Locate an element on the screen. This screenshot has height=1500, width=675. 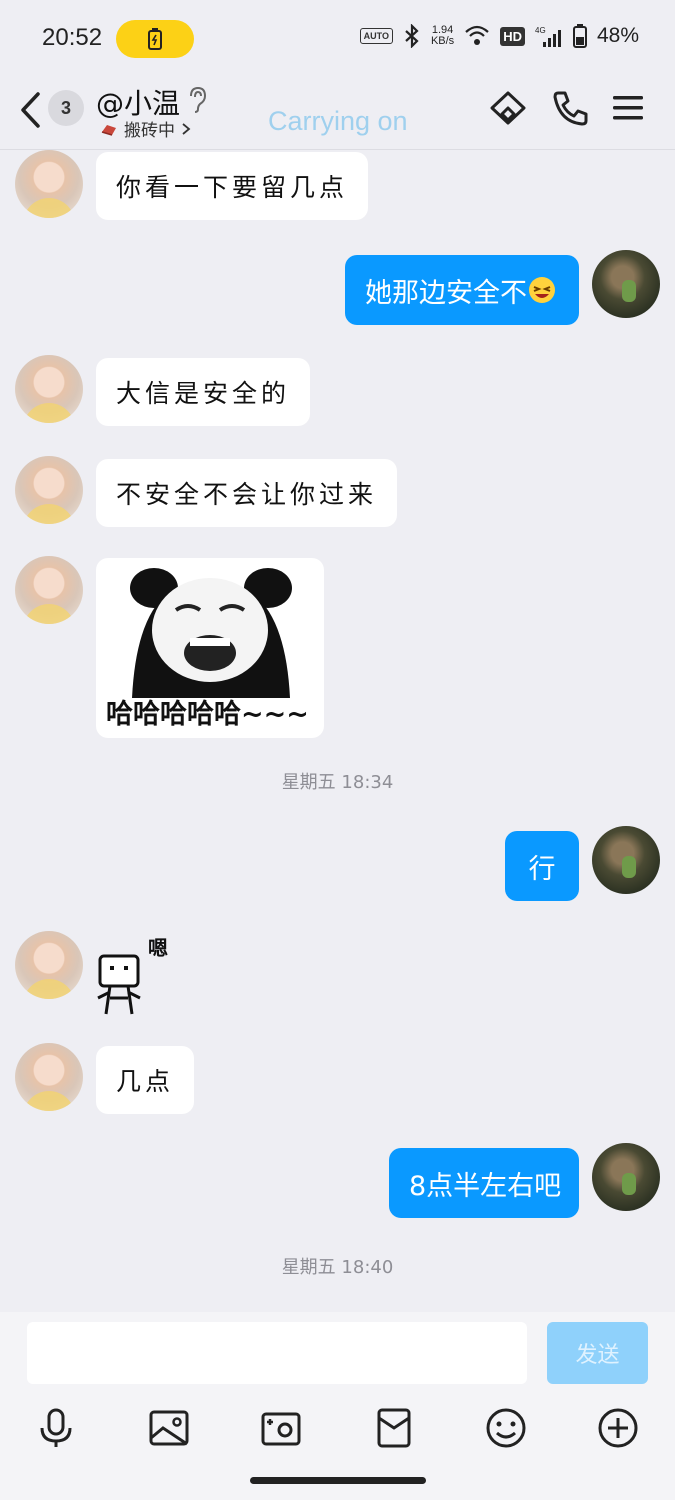
contact-status: 搬砖中 is located at coordinates (145, 128).